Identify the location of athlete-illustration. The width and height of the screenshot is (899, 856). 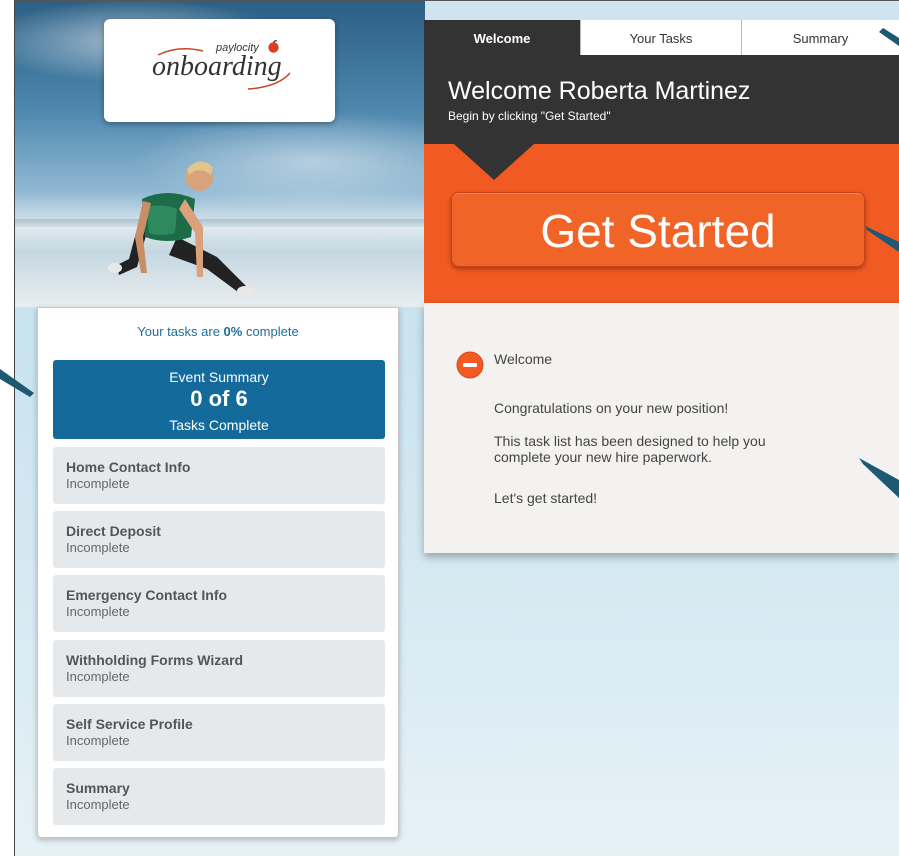
(180, 228).